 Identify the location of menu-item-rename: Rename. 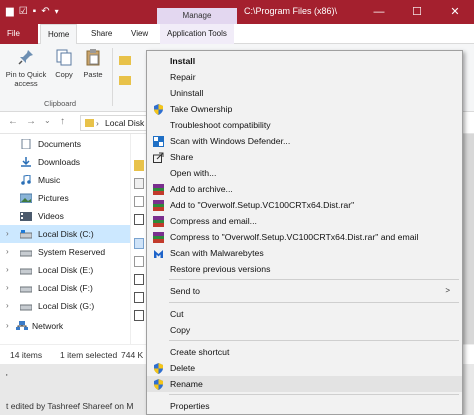
(304, 384).